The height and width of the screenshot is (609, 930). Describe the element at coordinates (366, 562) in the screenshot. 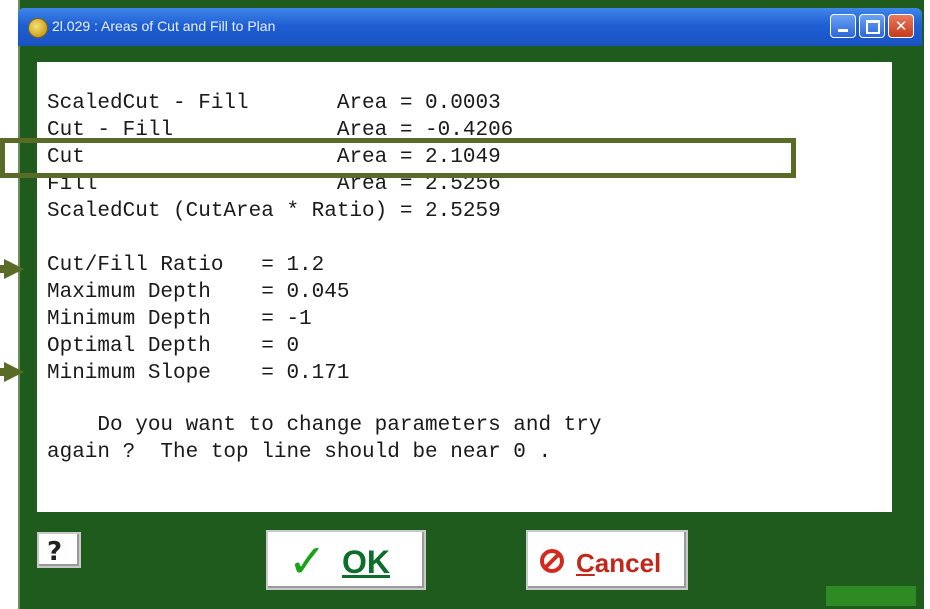

I see `ok-label: OK` at that location.